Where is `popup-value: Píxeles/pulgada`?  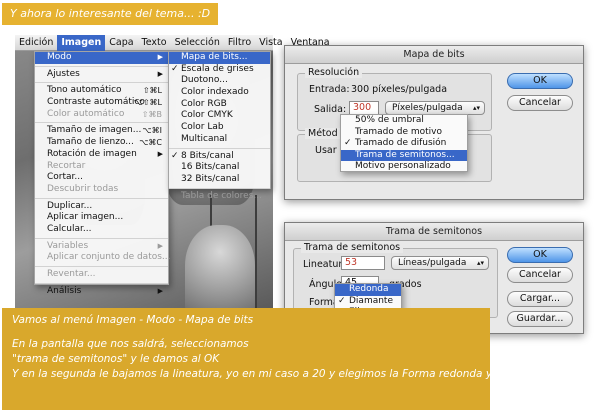
popup-value: Píxeles/pulgada is located at coordinates (427, 108).